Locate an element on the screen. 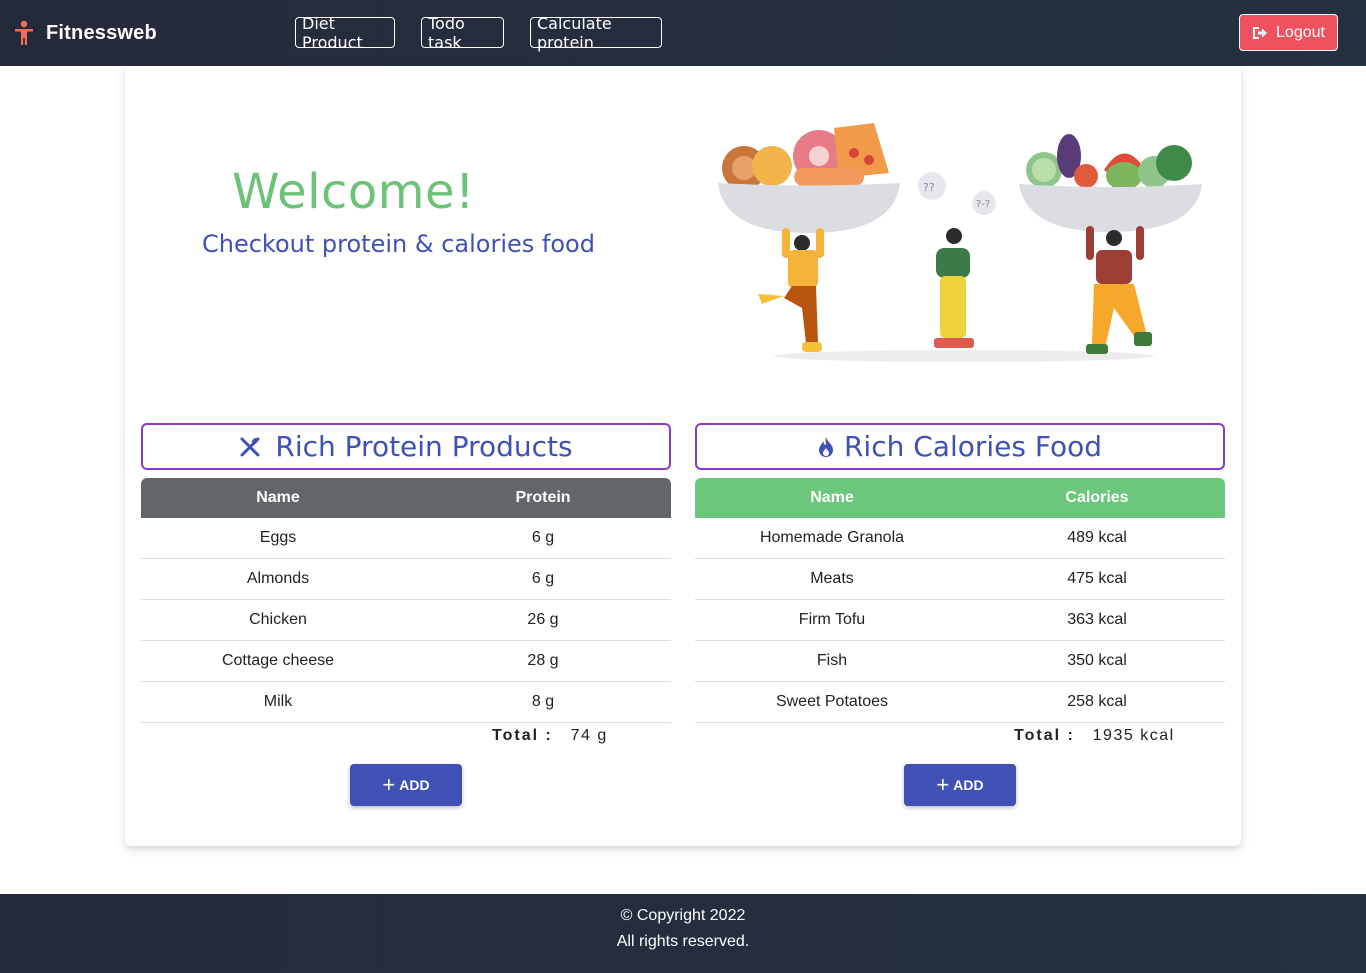  fire-icon is located at coordinates (825, 446).